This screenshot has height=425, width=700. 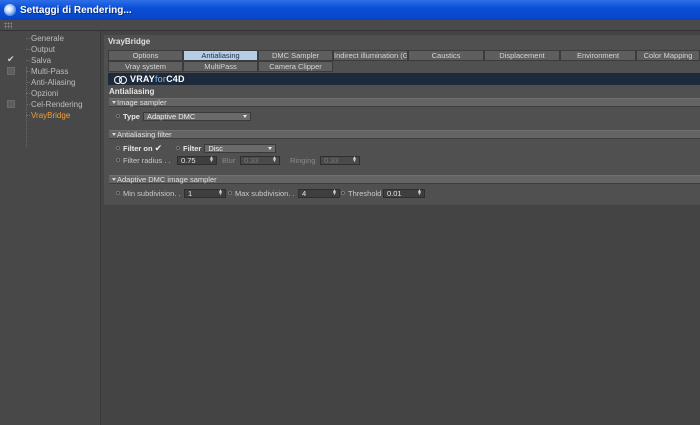 I want to click on group-antialiasing-filter: Antialiasing filter, so click(x=404, y=134).